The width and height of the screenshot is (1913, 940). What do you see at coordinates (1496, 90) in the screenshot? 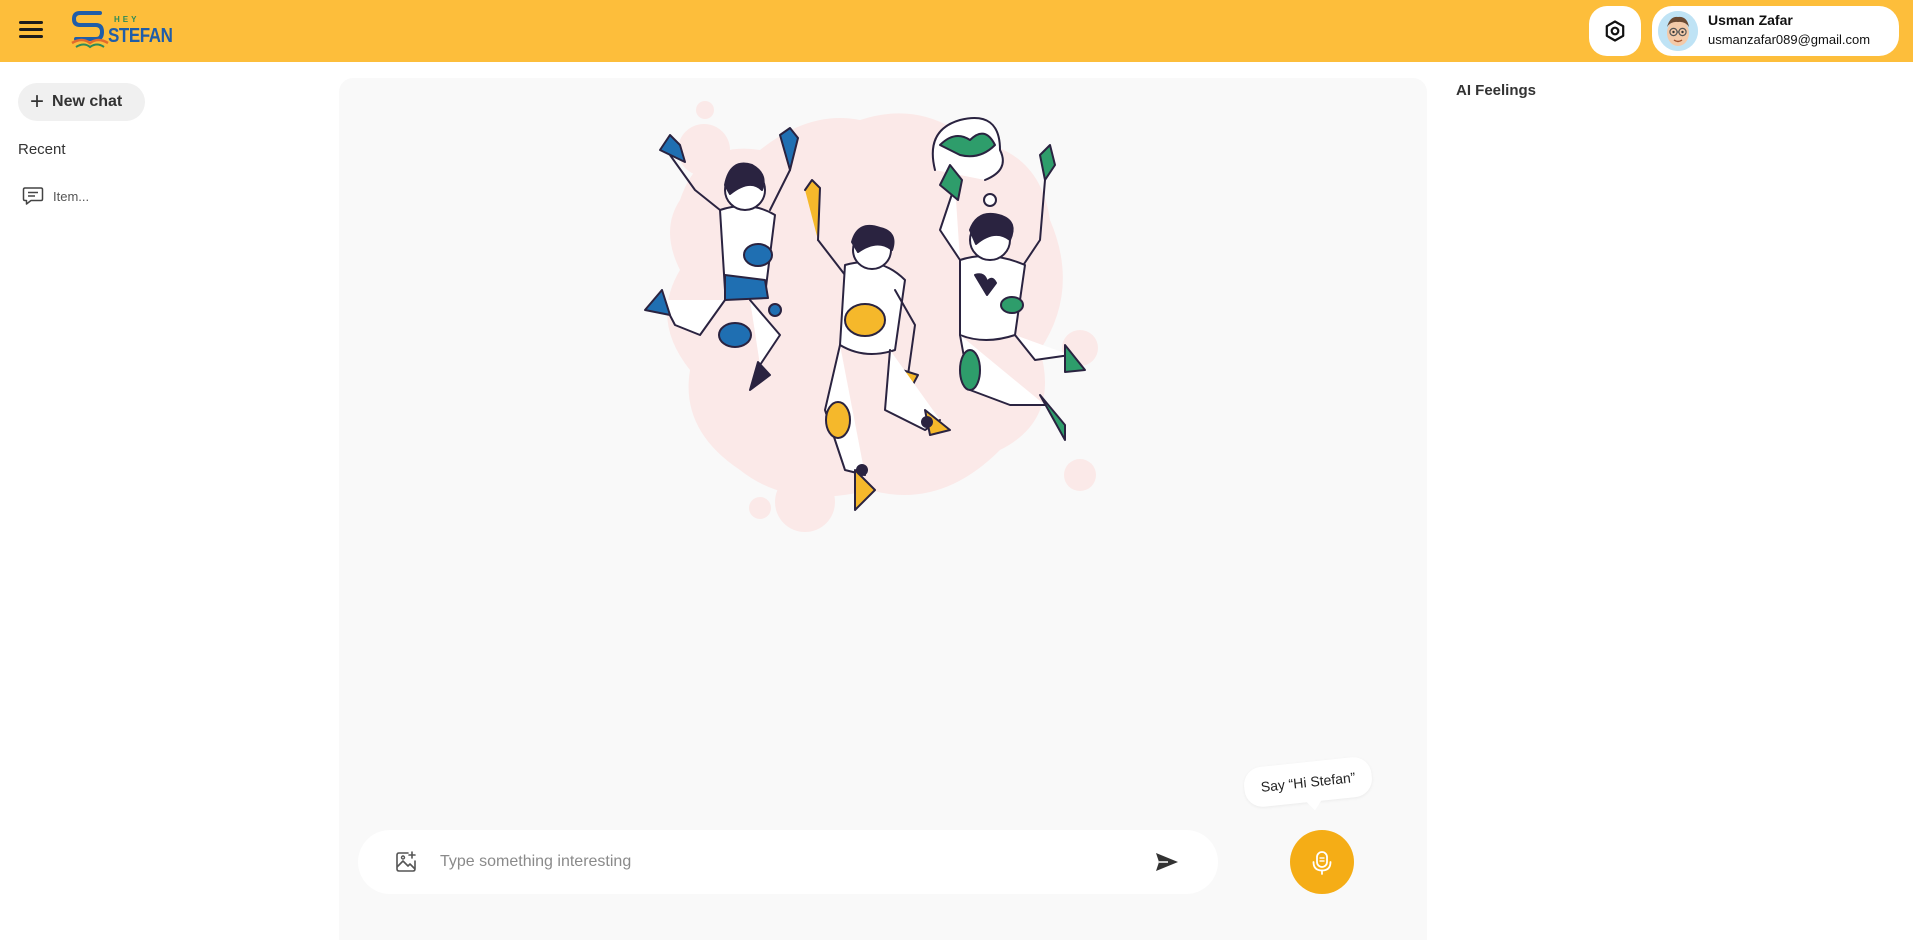
I see `ai-feelings-title: AI Feelings` at bounding box center [1496, 90].